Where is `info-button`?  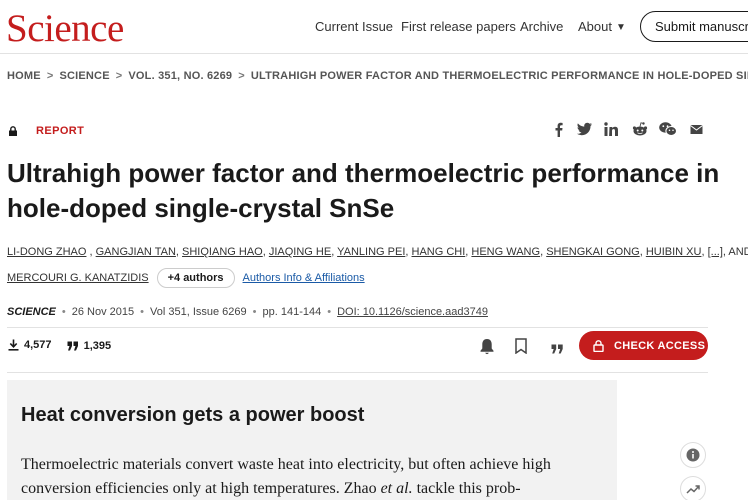
info-button is located at coordinates (693, 455).